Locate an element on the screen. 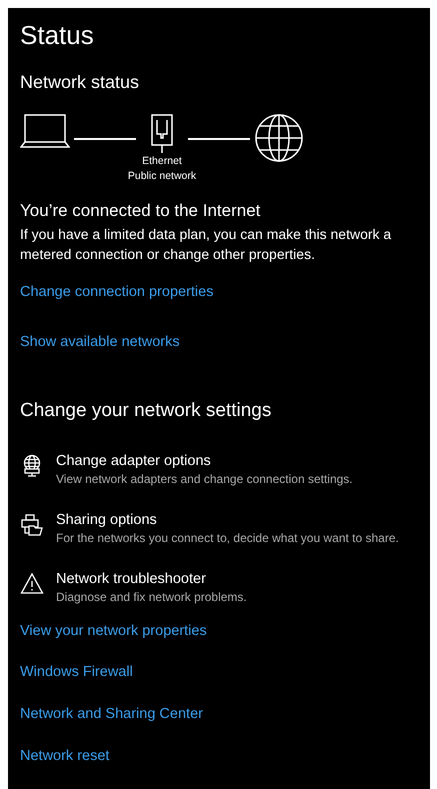  settings-link: Network and Sharing Center is located at coordinates (111, 715).